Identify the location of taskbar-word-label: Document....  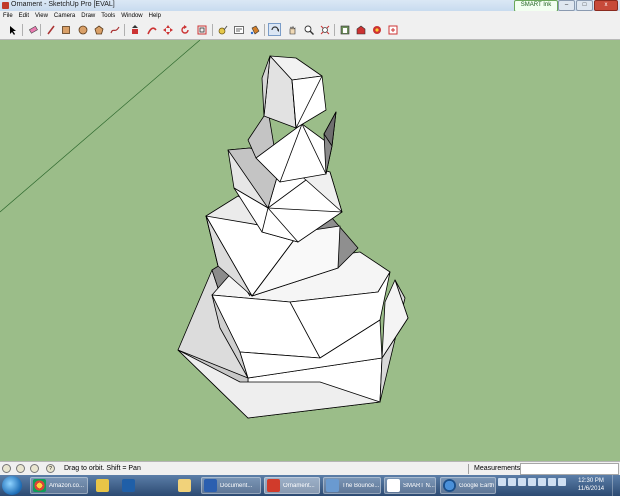
(236, 485).